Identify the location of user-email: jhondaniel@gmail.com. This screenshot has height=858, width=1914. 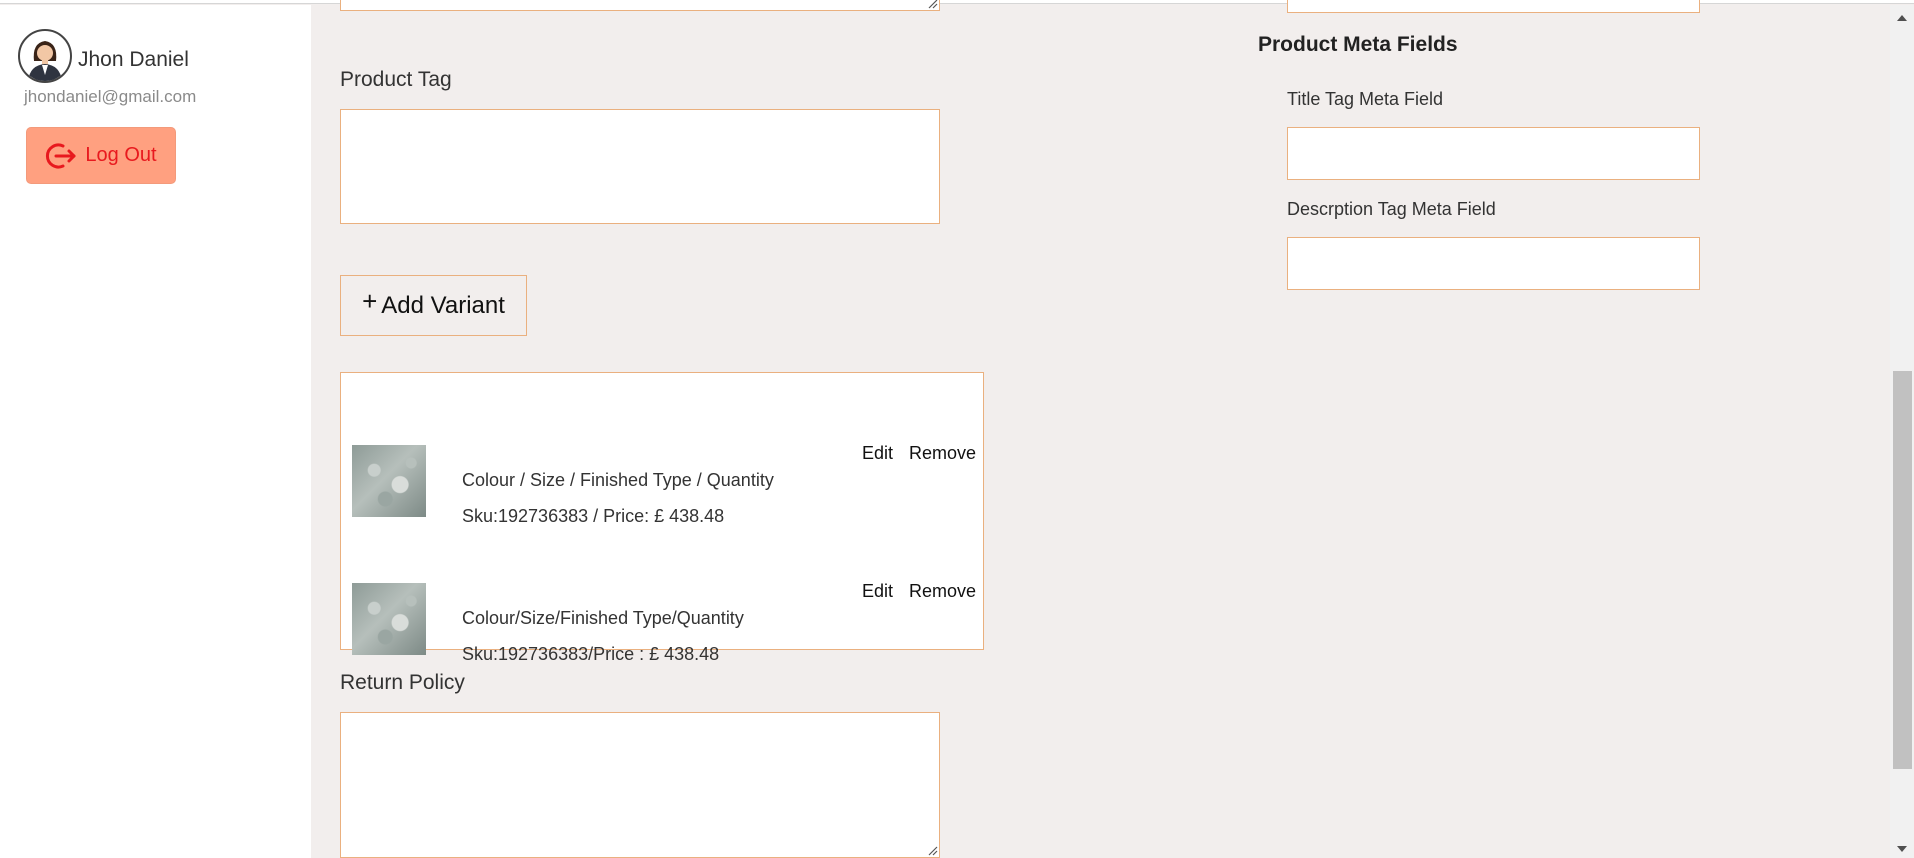
(110, 96).